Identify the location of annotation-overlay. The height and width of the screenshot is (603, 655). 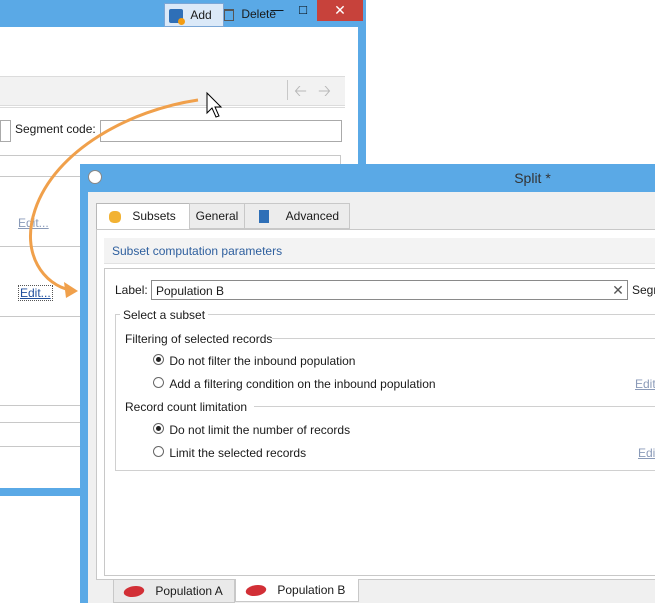
(126, 194).